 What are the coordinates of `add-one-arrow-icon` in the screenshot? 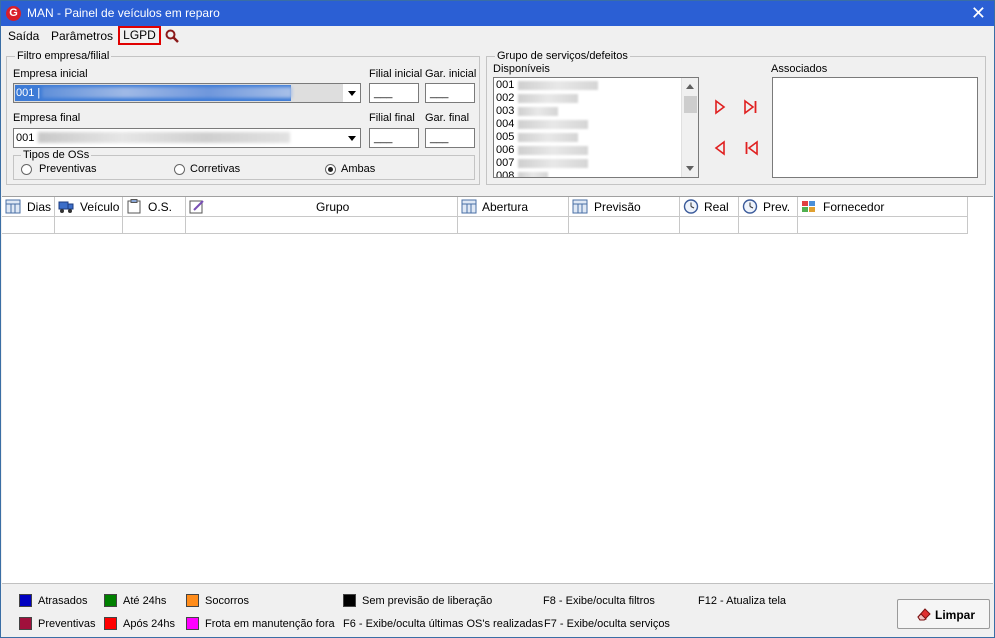 It's located at (720, 107).